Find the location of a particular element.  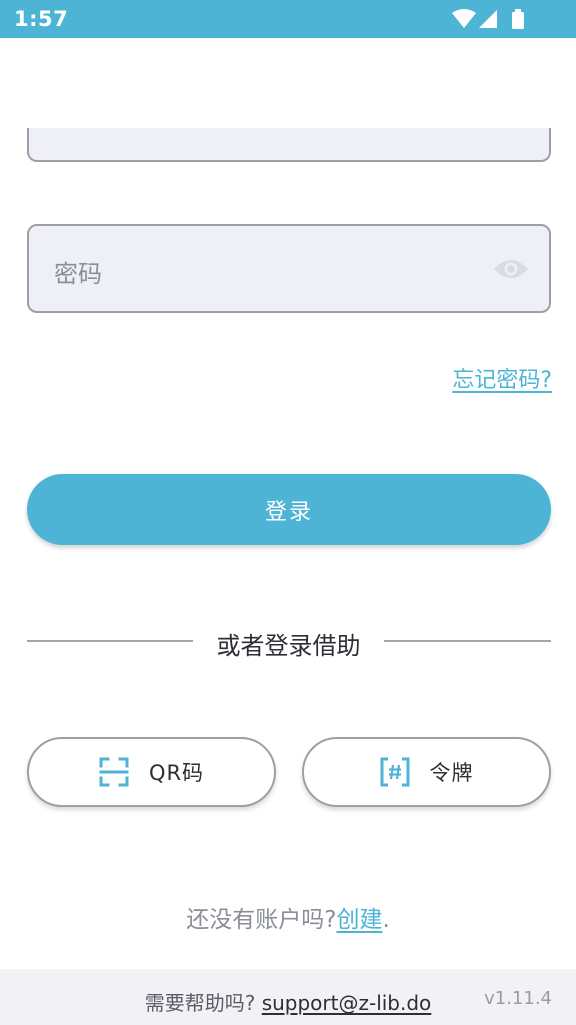

create-account-link: 创建 is located at coordinates (359, 920).